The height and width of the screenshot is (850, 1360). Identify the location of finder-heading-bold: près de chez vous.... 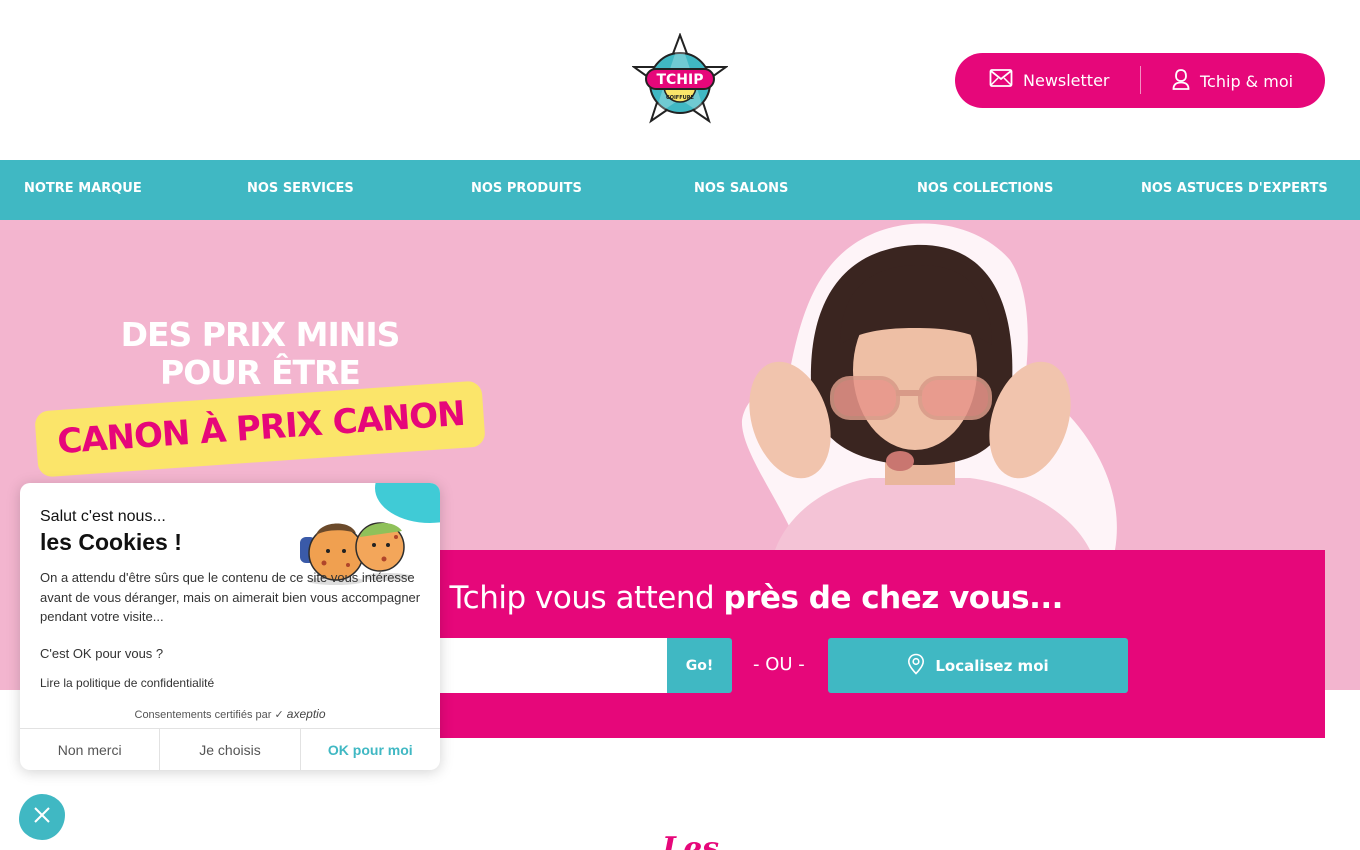
(893, 598).